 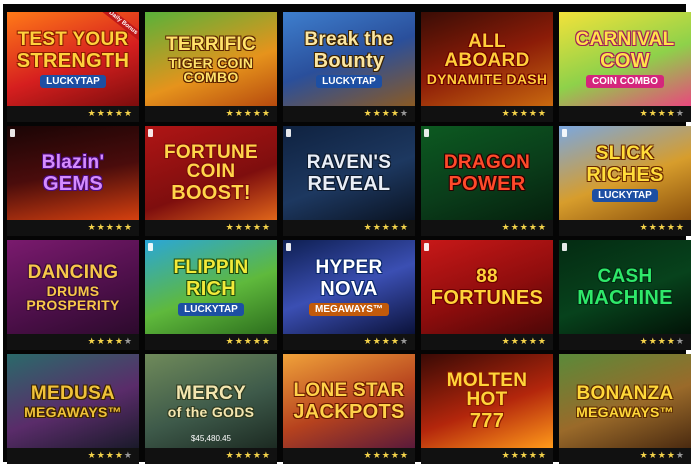 What do you see at coordinates (73, 59) in the screenshot?
I see `game-artwork: TEST YOUR STRENGTH LUCKYTAP` at bounding box center [73, 59].